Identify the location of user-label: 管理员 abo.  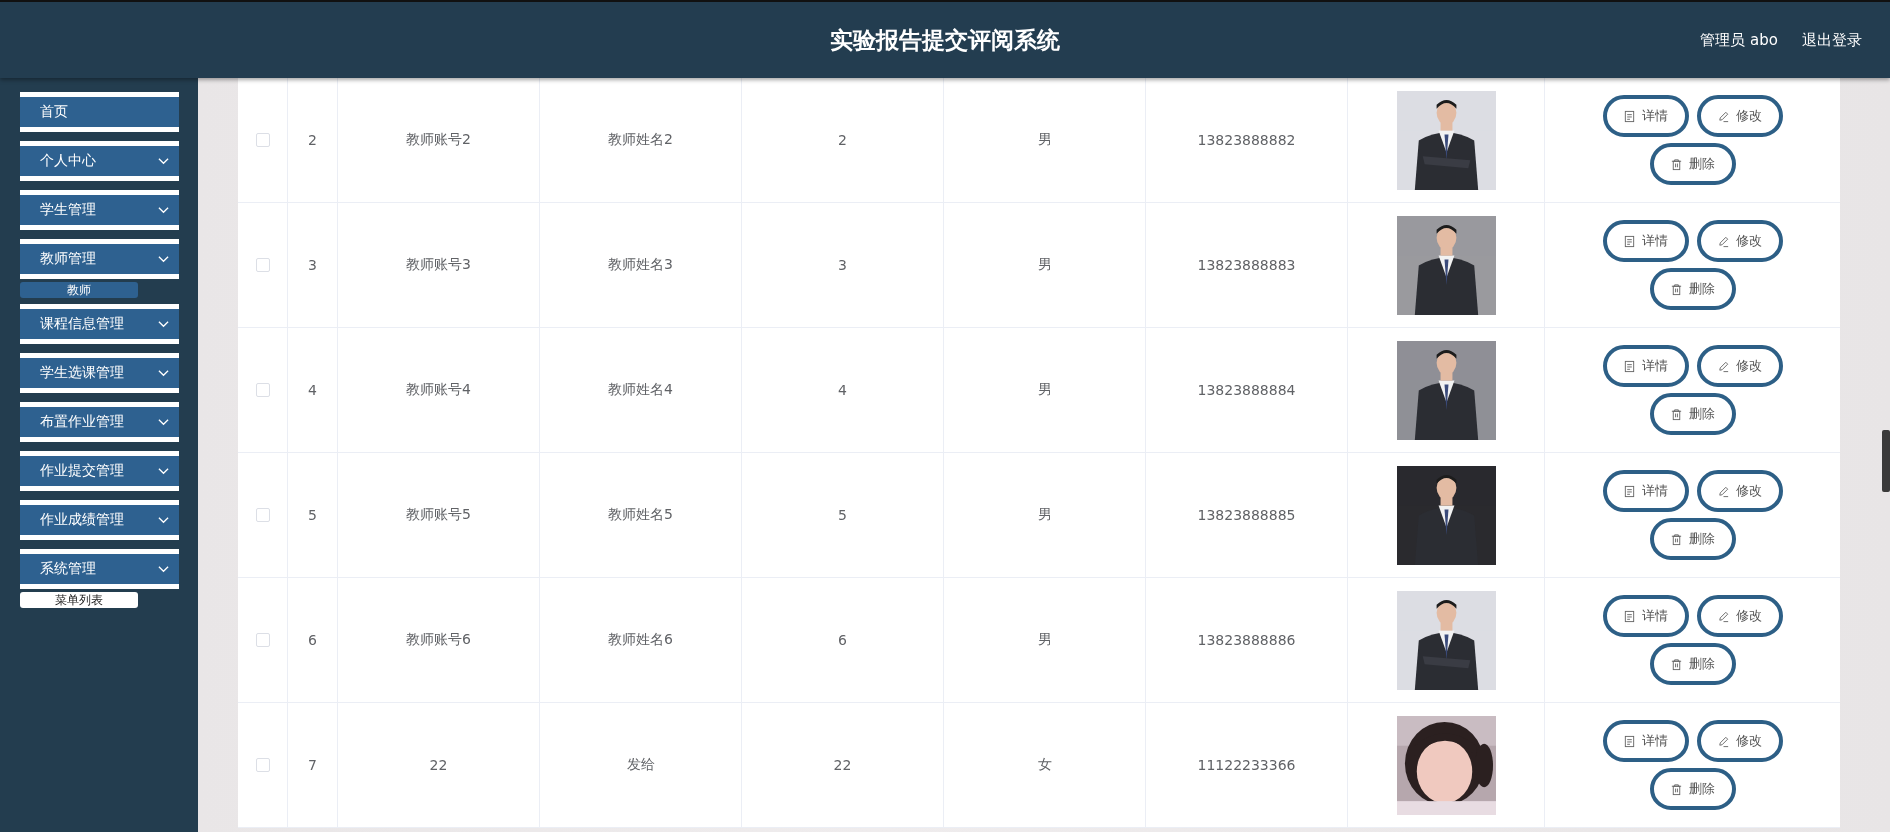
(1739, 40).